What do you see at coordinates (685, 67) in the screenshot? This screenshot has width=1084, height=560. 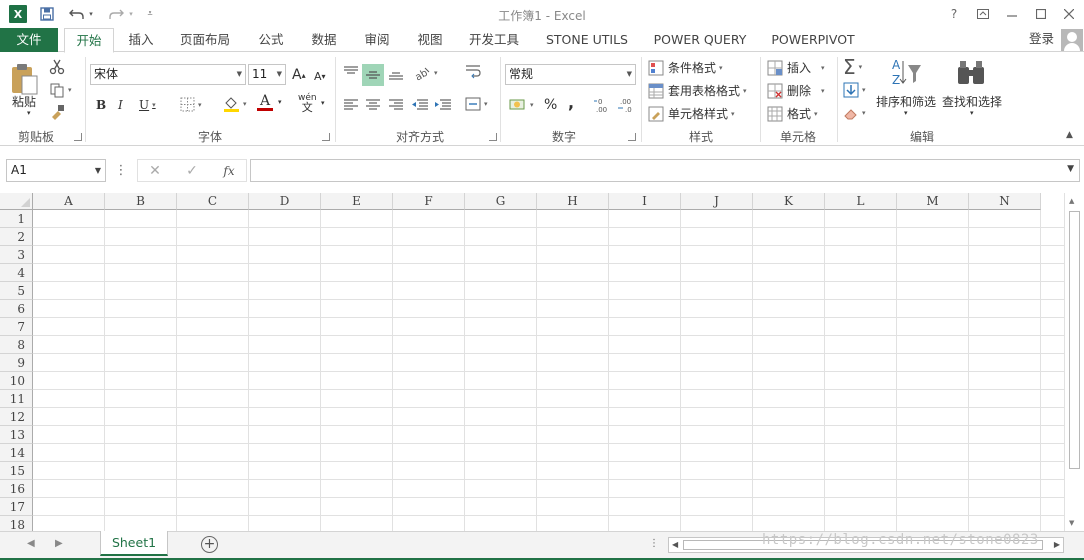 I see `conditional-formatting-button: 条件格式 ▾` at bounding box center [685, 67].